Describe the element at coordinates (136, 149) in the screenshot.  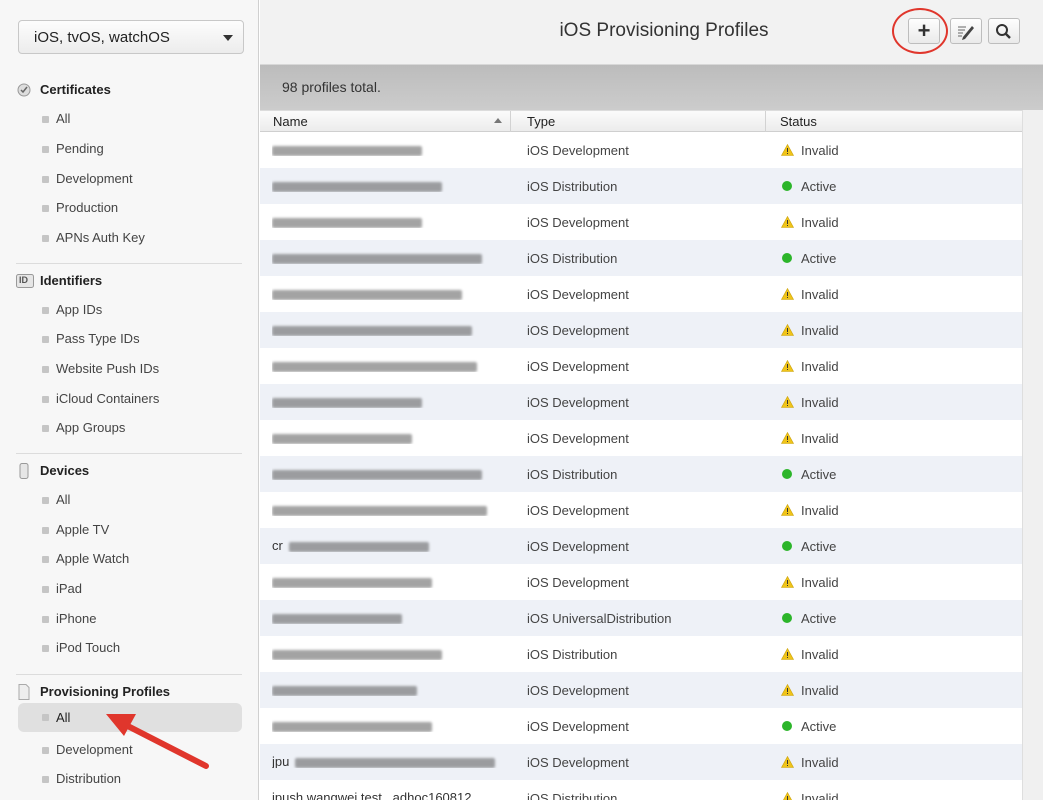
I see `sidebar-item-certificates-pending: Pending` at that location.